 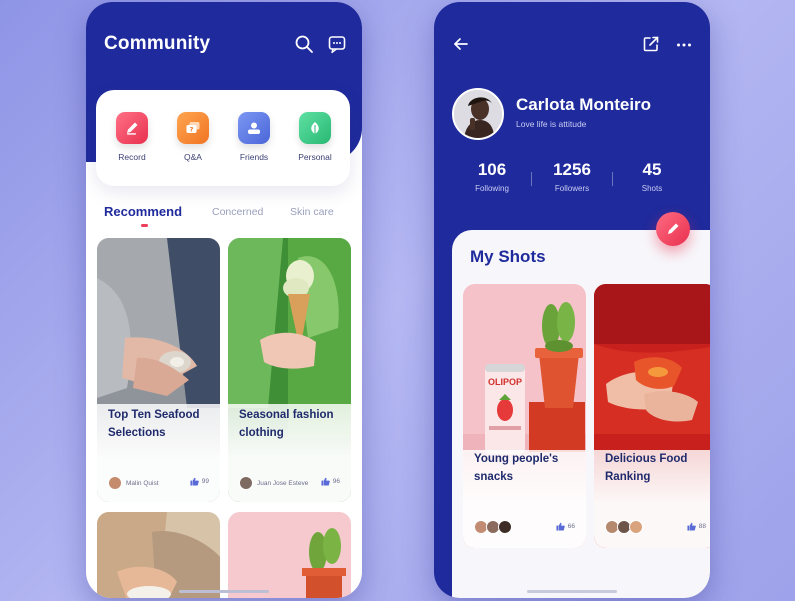 What do you see at coordinates (572, 188) in the screenshot?
I see `stat-label: Followers` at bounding box center [572, 188].